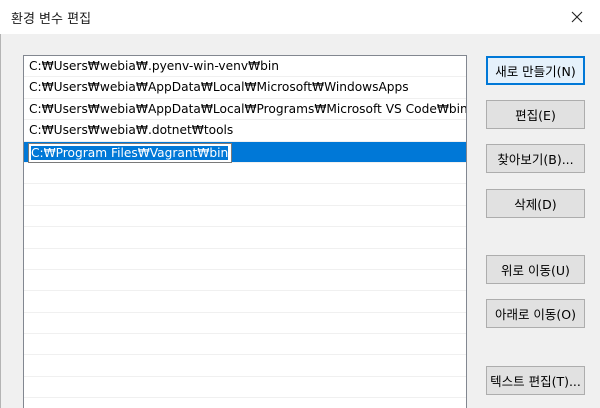  Describe the element at coordinates (245, 131) in the screenshot. I see `list-item: C:₩Users₩webia₩.dotnet₩tools` at that location.